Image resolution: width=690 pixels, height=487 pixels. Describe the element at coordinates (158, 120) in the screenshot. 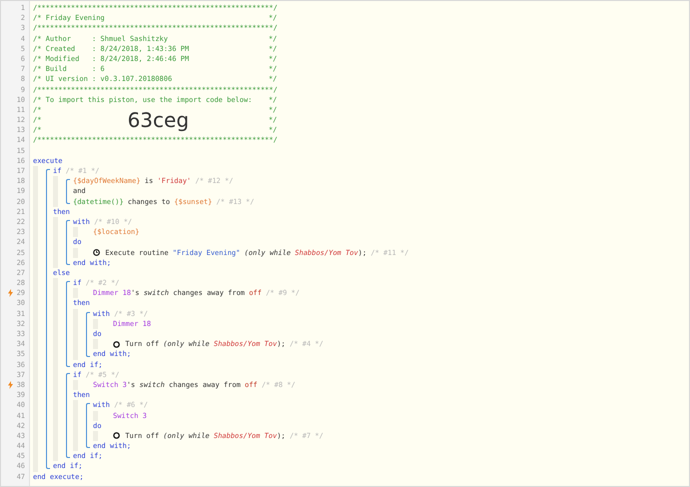

I see `import-code: 63ceg` at that location.